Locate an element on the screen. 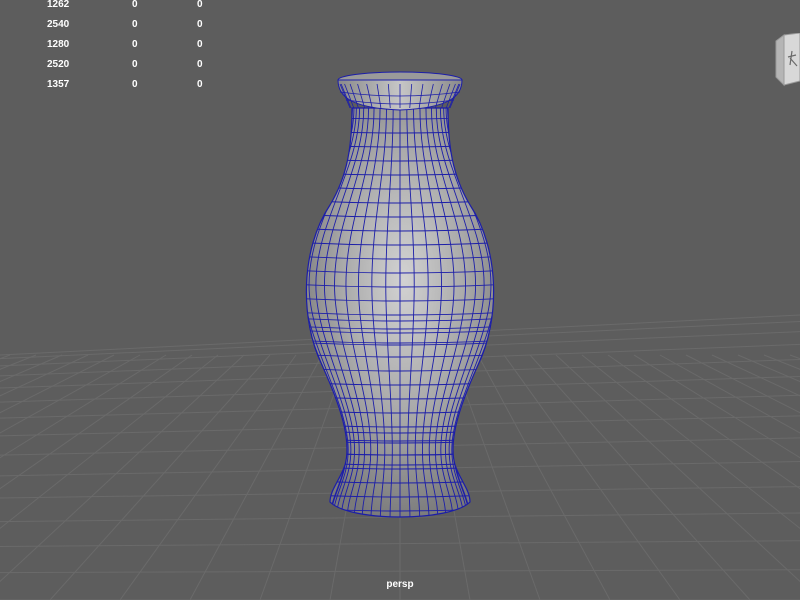  hud-row: 1357 0 0 is located at coordinates (115, 90).